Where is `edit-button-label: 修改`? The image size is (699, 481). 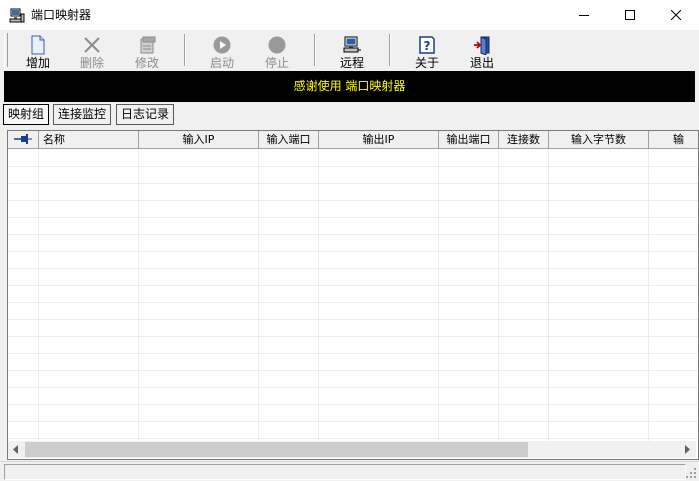 edit-button-label: 修改 is located at coordinates (146, 63).